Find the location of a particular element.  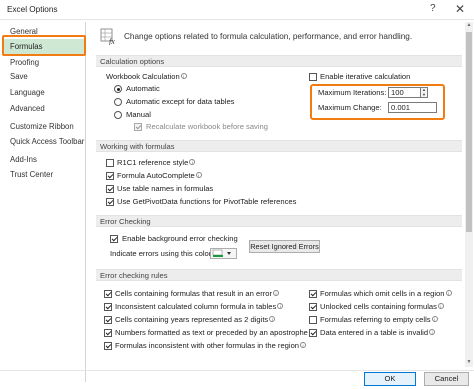

sidebar-item-quick-access-toolbar: Quick Access Toolbar is located at coordinates (44, 141).